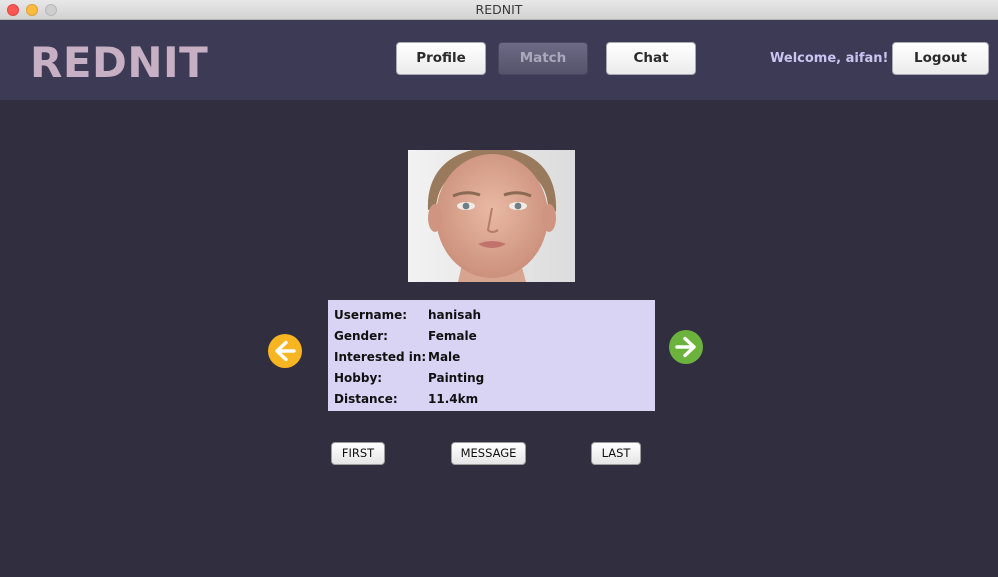 The image size is (998, 577). I want to click on hobby-label: Hobby:, so click(358, 377).